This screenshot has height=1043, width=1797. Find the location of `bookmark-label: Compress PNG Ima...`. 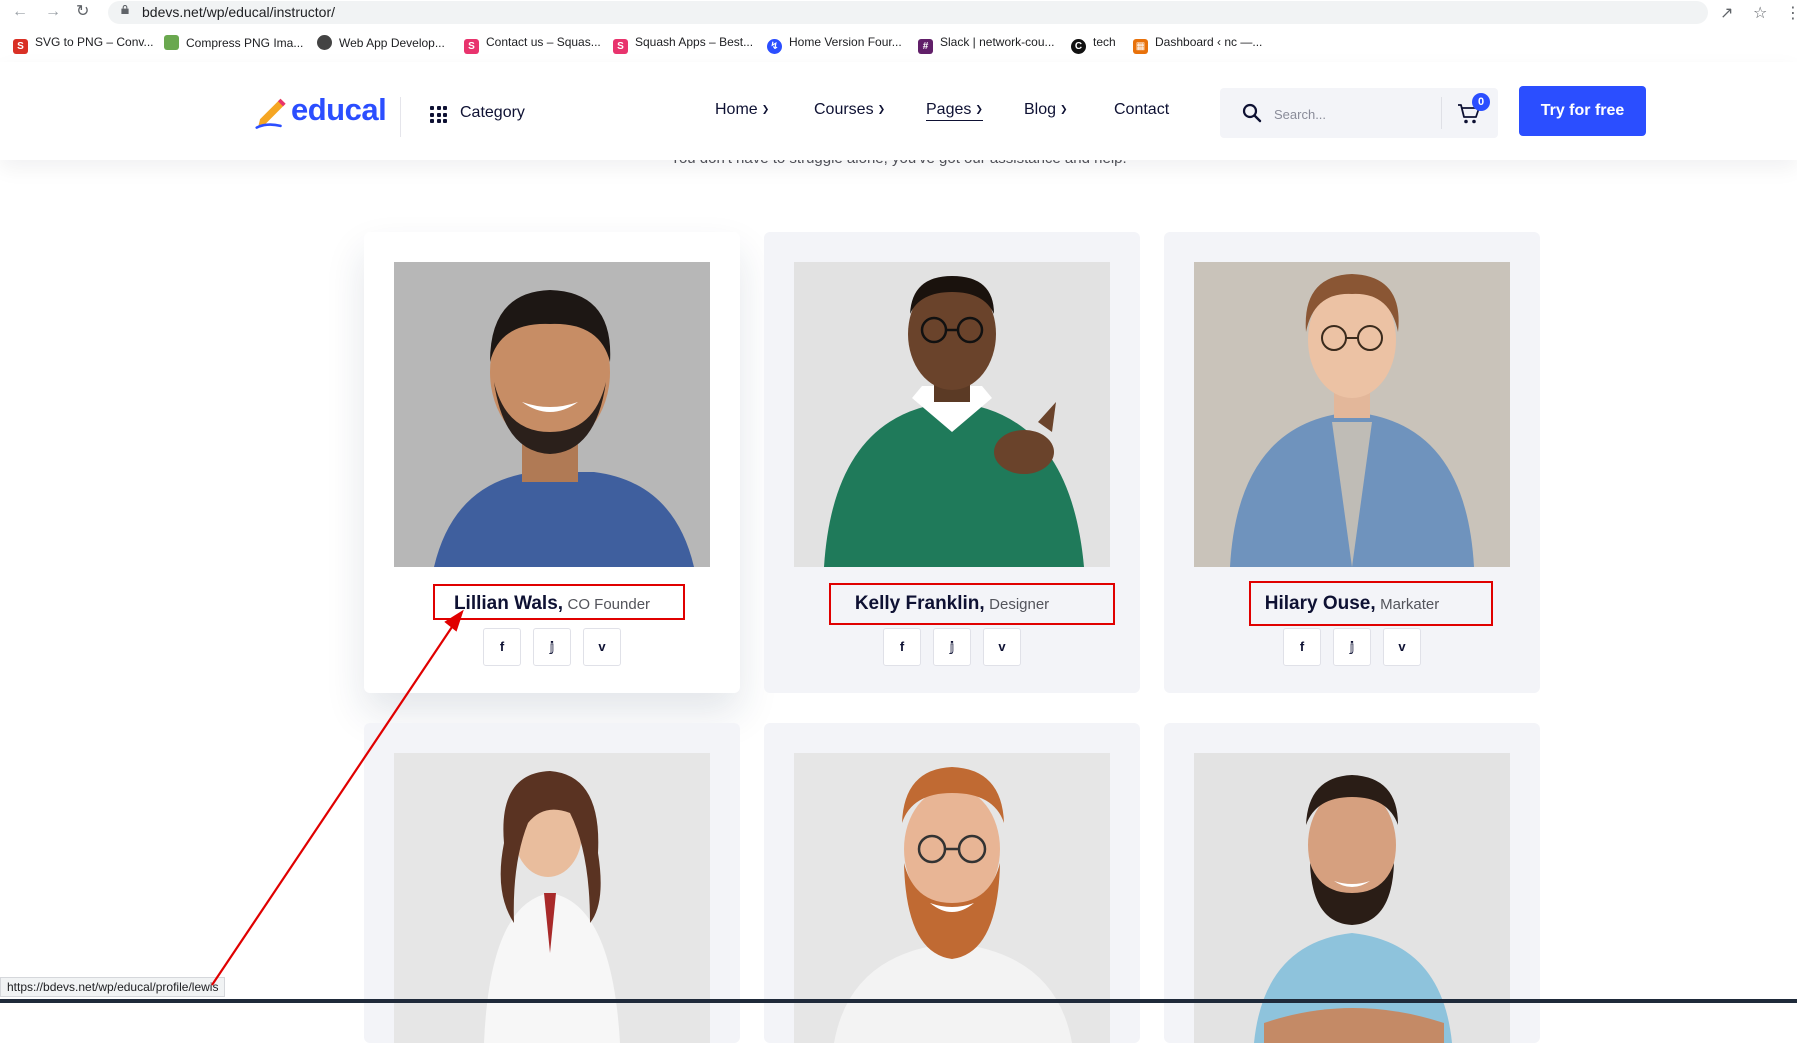

bookmark-label: Compress PNG Ima... is located at coordinates (245, 43).